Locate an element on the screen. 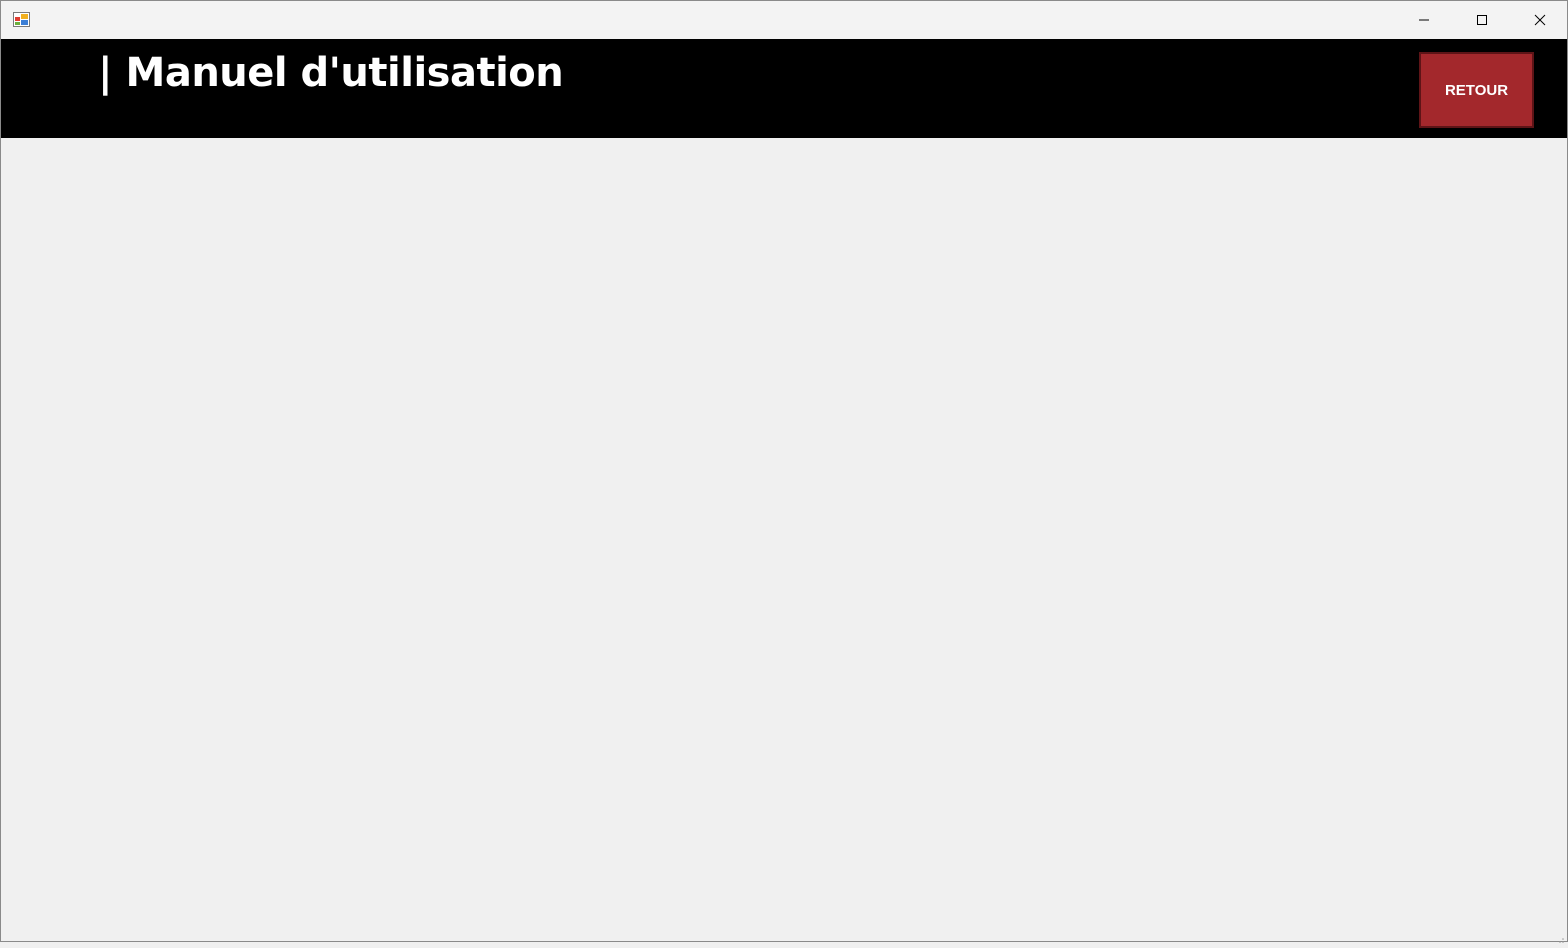 The width and height of the screenshot is (1568, 948). close-icon is located at coordinates (1540, 20).